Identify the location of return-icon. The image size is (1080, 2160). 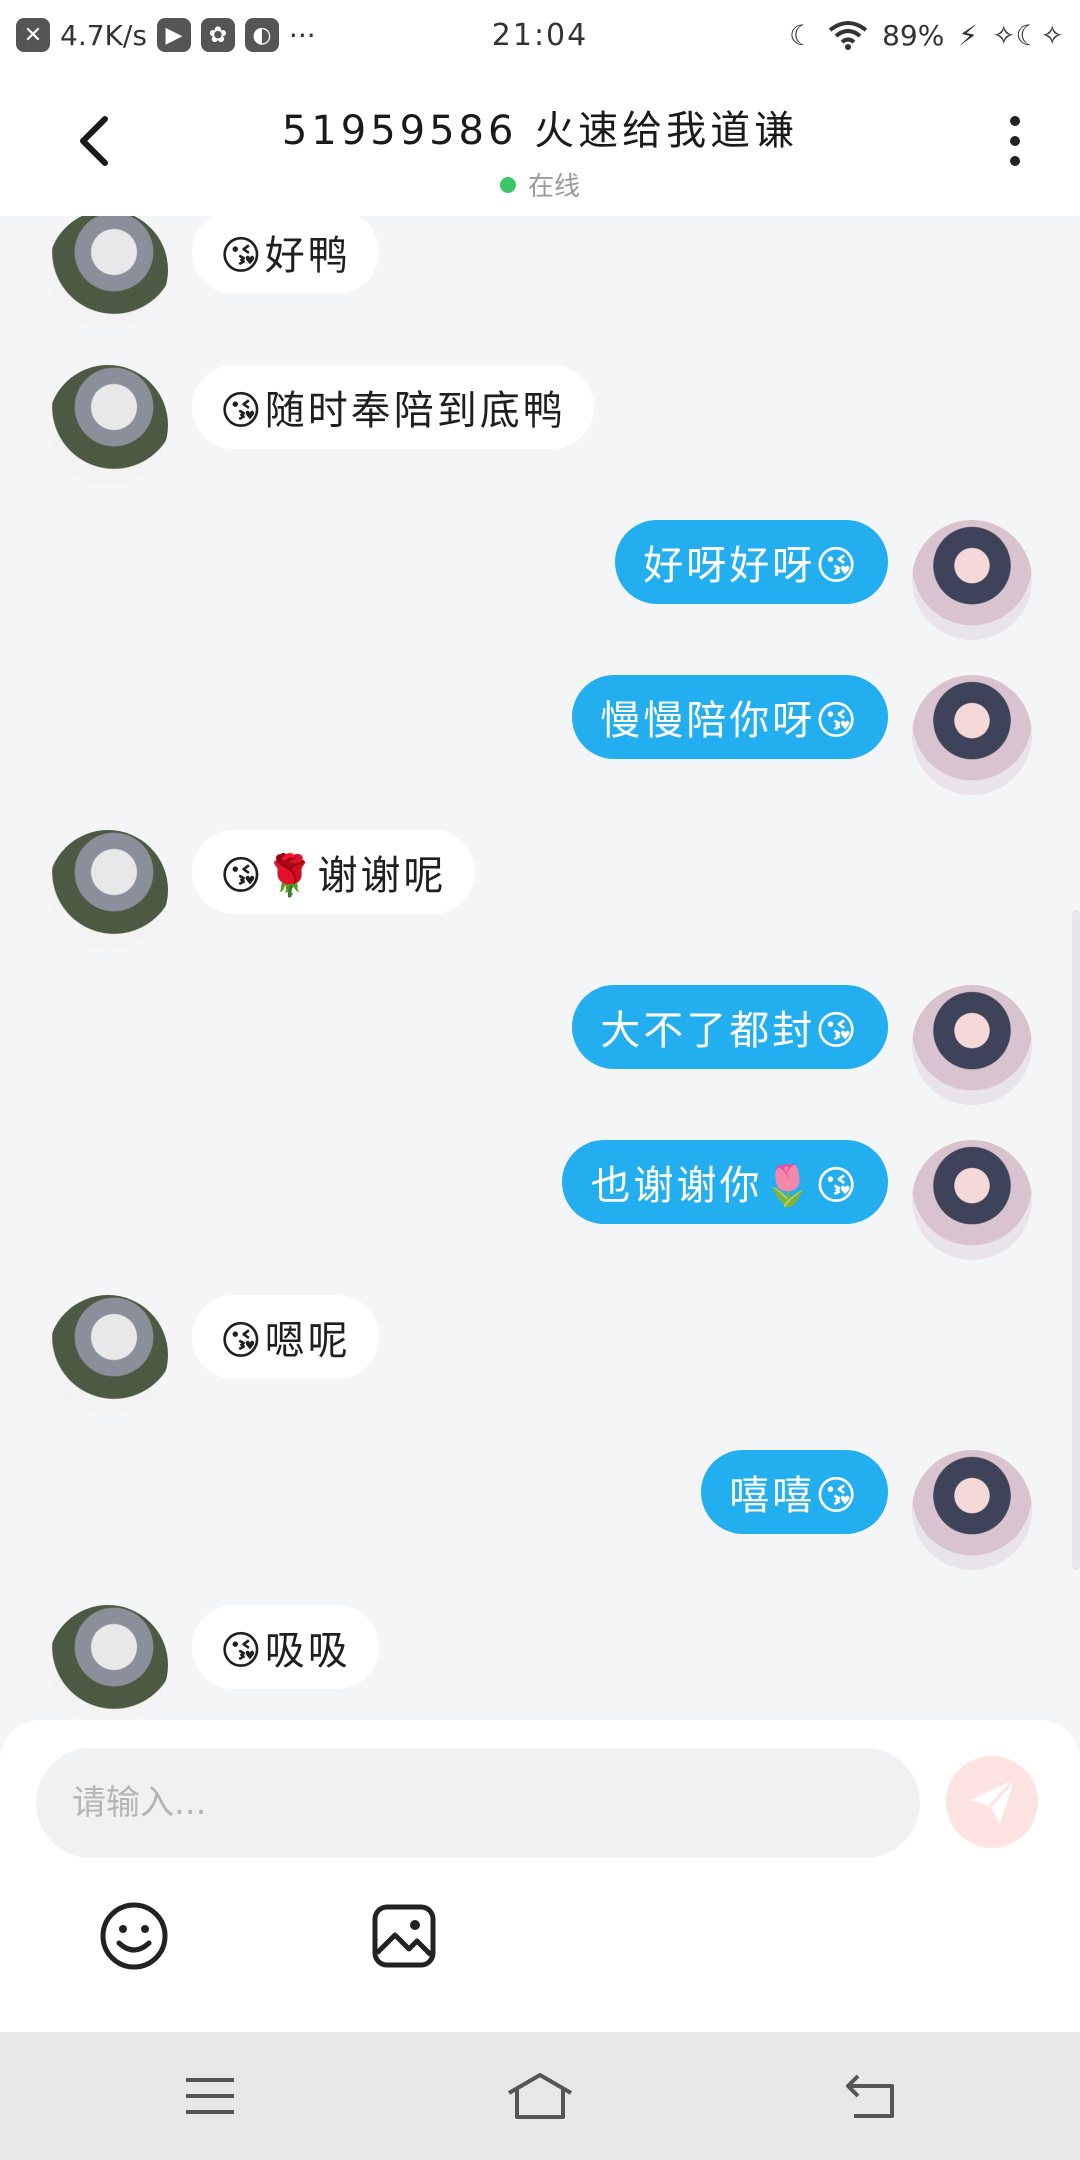
(870, 2096).